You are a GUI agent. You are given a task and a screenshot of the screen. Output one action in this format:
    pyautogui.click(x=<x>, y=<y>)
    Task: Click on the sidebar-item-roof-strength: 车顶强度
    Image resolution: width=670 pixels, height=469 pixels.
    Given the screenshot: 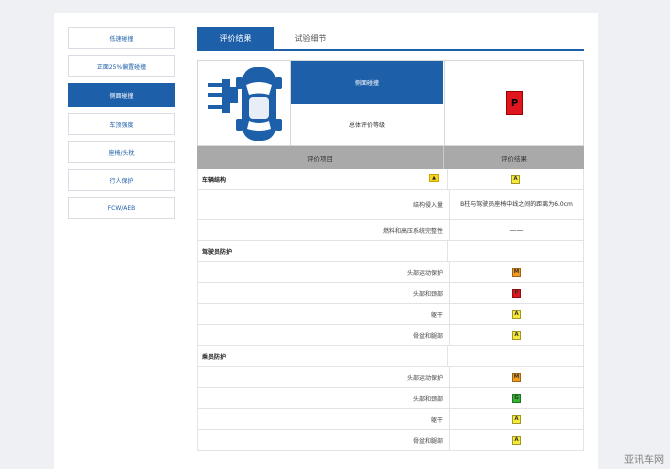 What is the action you would take?
    pyautogui.click(x=121, y=124)
    